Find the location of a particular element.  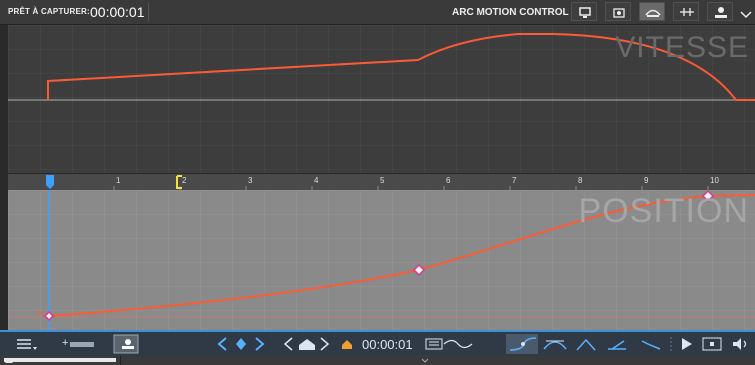

preview-button is located at coordinates (712, 344).